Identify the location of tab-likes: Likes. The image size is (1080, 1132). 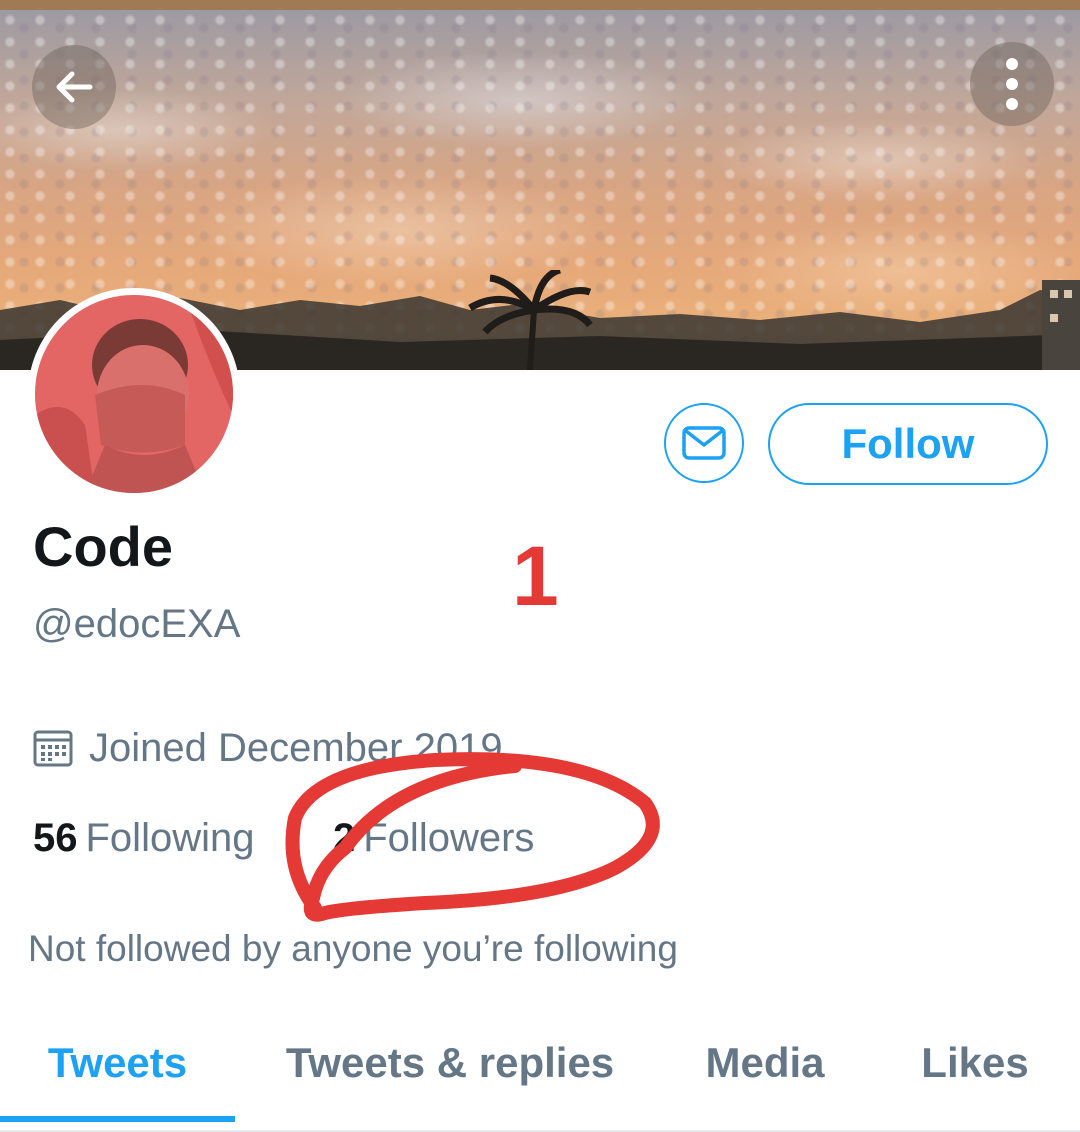
(975, 1063).